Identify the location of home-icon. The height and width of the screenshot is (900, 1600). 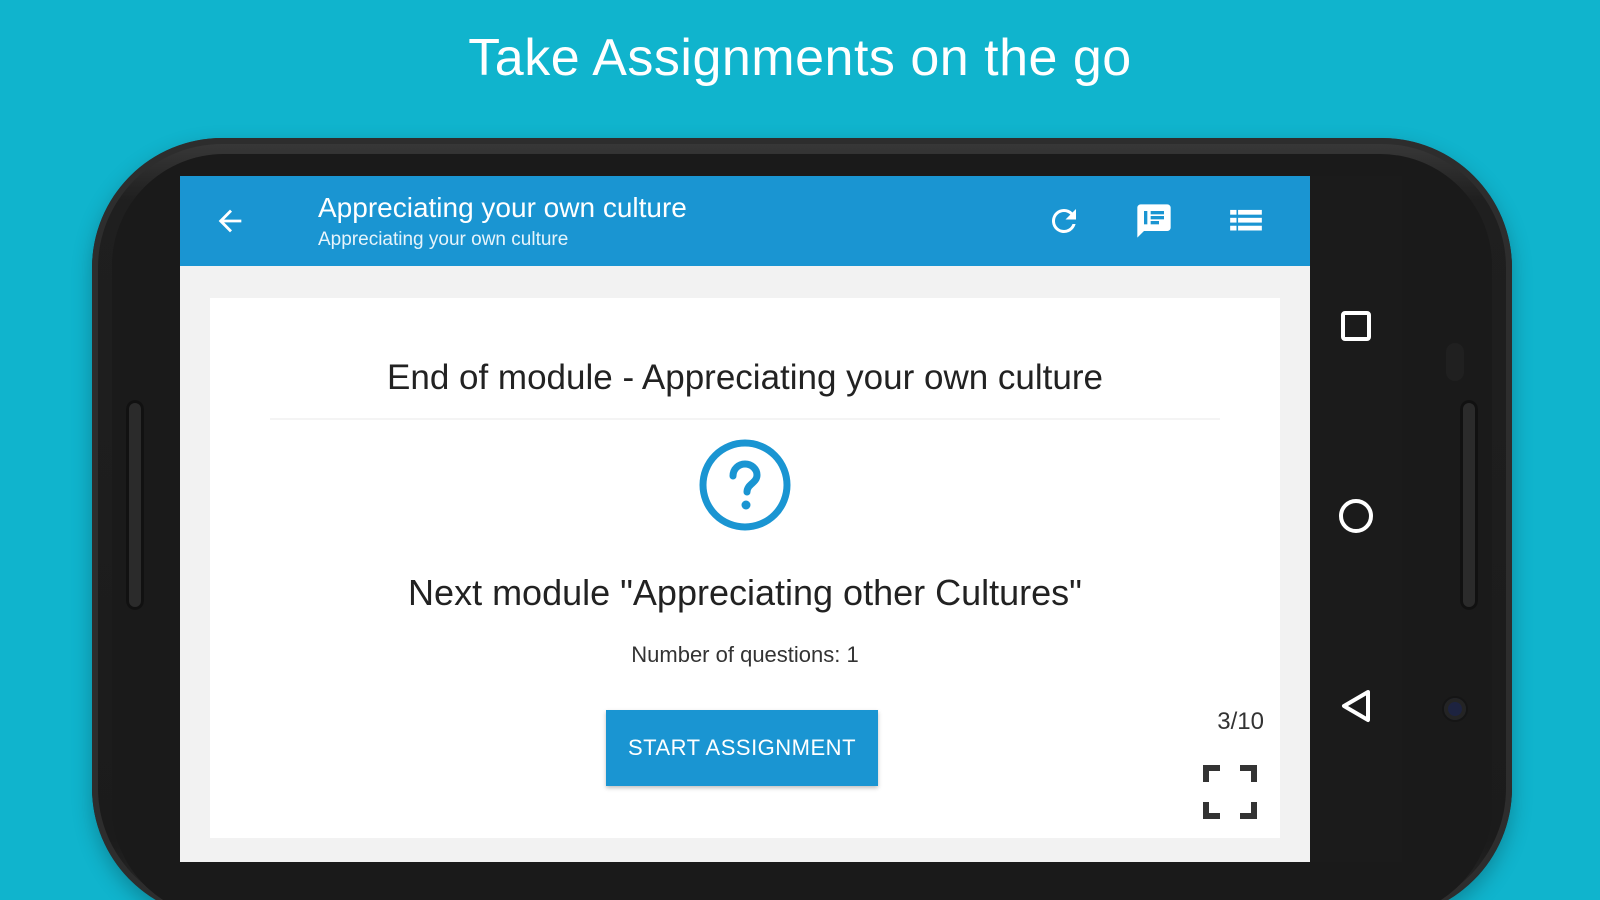
(1356, 516).